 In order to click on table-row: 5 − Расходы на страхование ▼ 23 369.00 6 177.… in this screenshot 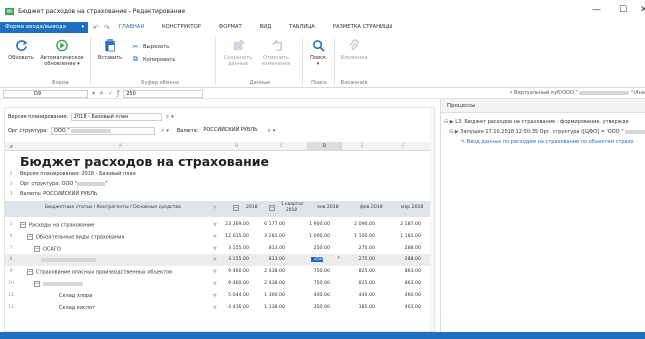, I will do `click(219, 225)`.